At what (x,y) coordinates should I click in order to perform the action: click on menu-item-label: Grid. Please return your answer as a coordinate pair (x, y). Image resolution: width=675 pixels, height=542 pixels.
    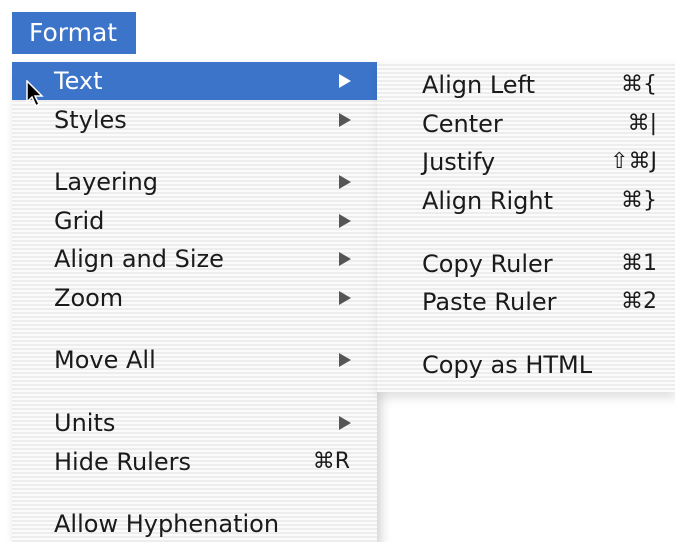
    Looking at the image, I should click on (79, 221).